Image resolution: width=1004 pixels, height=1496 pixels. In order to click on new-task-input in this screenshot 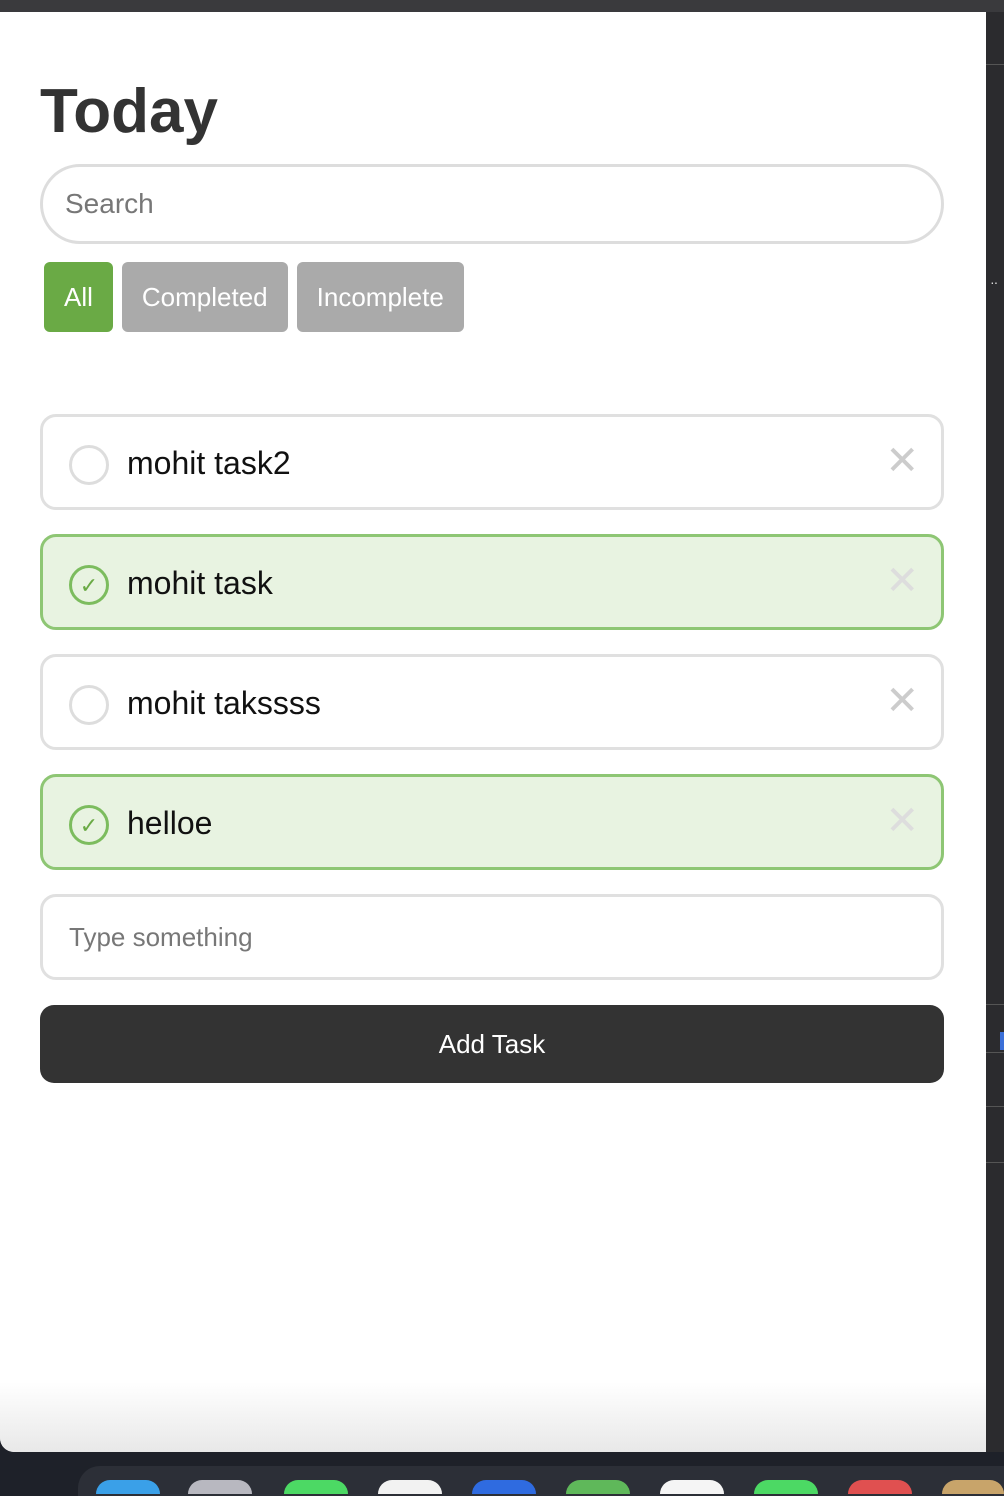, I will do `click(492, 937)`.